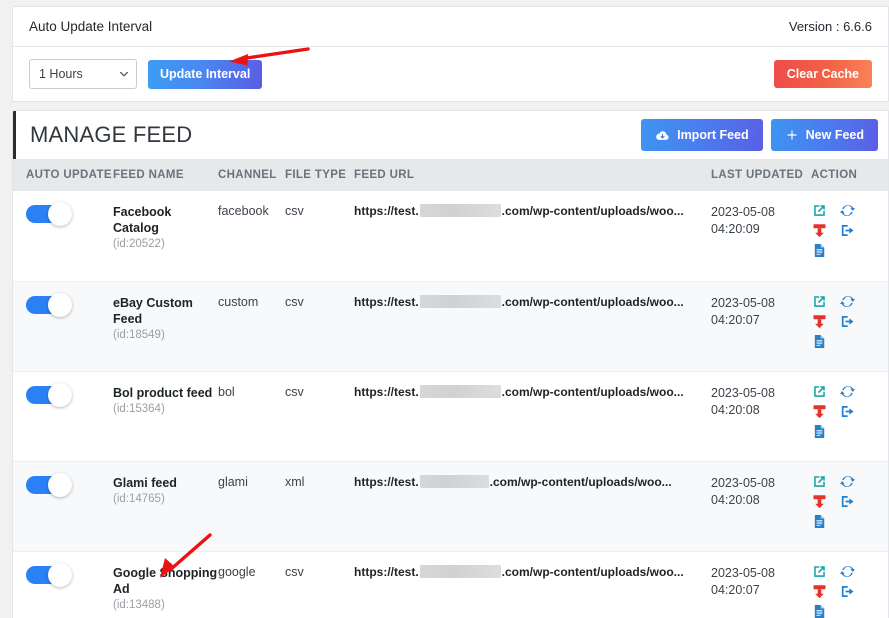  Describe the element at coordinates (226, 391) in the screenshot. I see `channel-text: bol` at that location.